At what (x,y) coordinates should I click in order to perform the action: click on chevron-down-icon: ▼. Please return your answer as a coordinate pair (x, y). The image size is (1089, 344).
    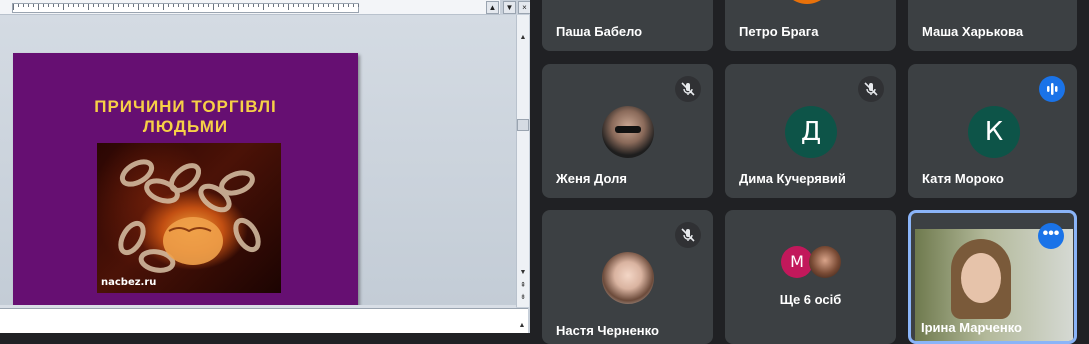
    Looking at the image, I should click on (509, 7).